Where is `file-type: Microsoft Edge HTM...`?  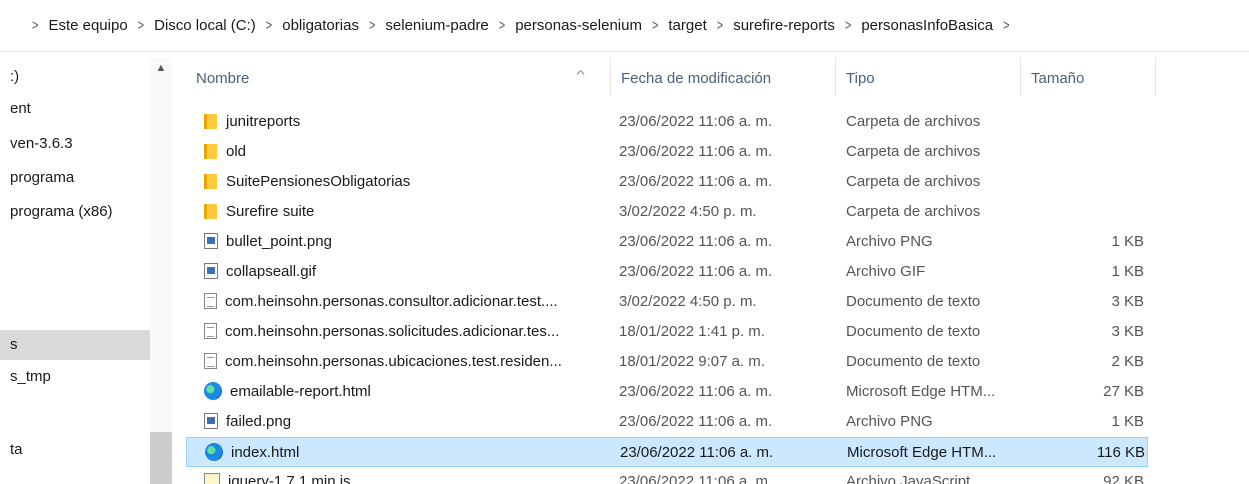
file-type: Microsoft Edge HTM... is located at coordinates (921, 391).